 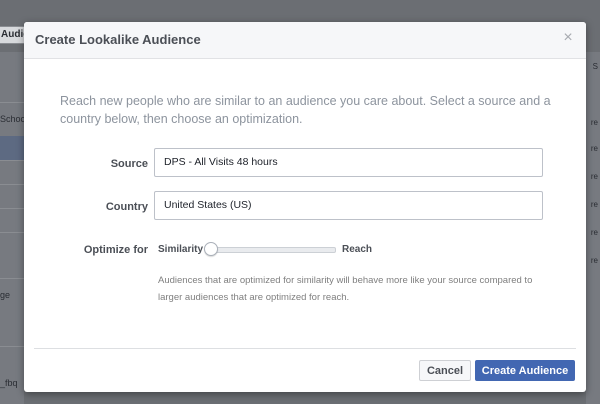 What do you see at coordinates (12, 148) in the screenshot?
I see `background-selected-row` at bounding box center [12, 148].